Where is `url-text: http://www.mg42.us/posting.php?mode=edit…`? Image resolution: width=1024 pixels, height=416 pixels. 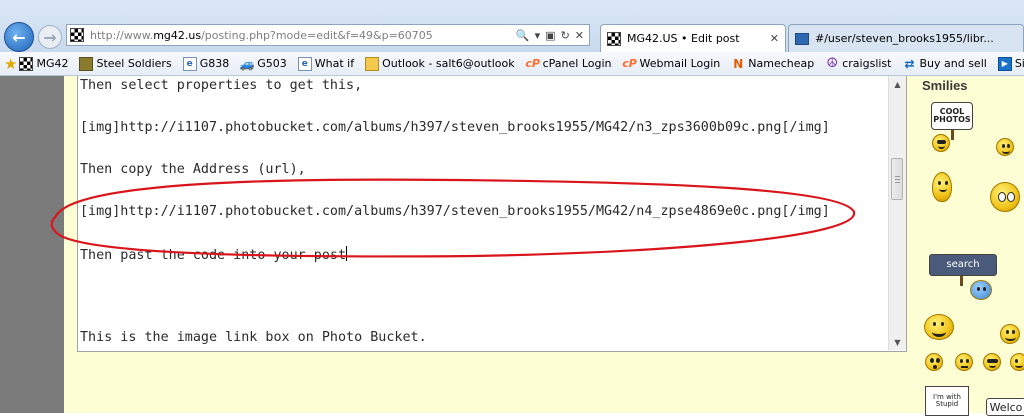
url-text: http://www.mg42.us/posting.php?mode=edit… is located at coordinates (303, 35).